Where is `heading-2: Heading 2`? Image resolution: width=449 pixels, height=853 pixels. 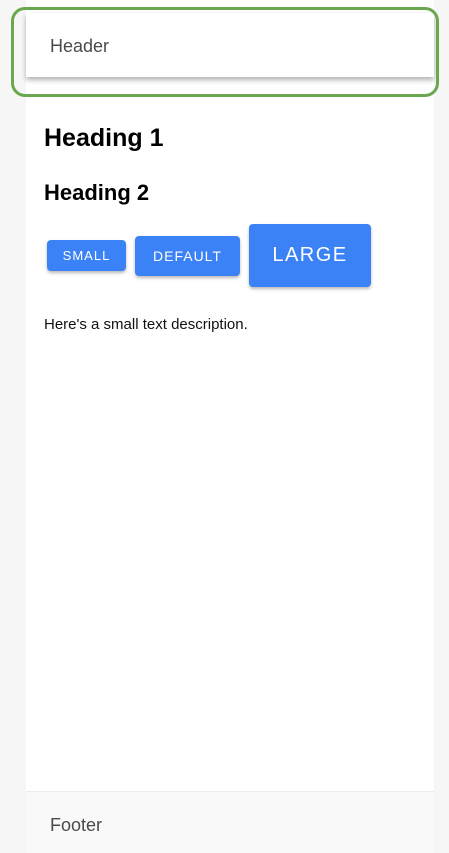
heading-2: Heading 2 is located at coordinates (97, 192).